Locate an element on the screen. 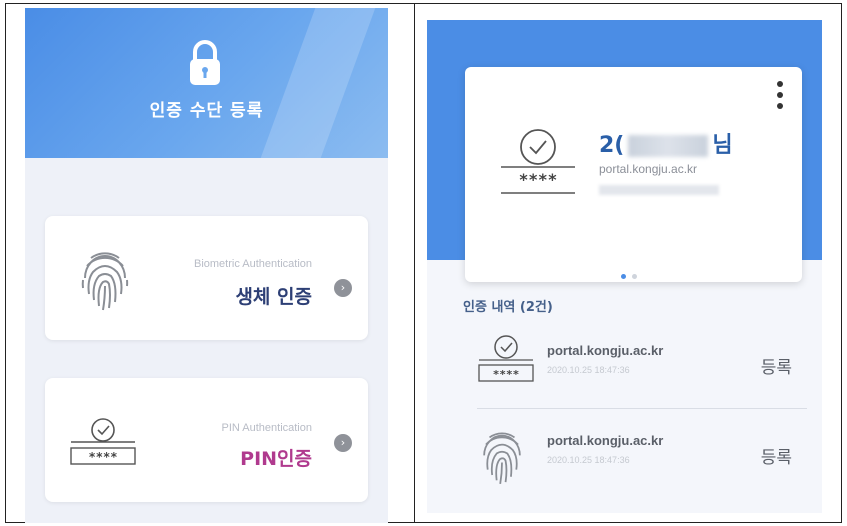 The image size is (847, 526). page-indicator is located at coordinates (632, 273).